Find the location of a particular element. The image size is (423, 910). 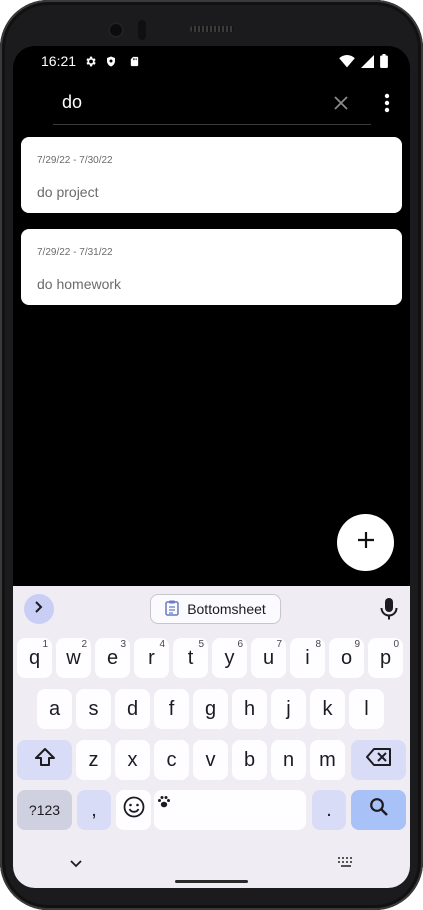

chevron-right-icon is located at coordinates (39, 609).